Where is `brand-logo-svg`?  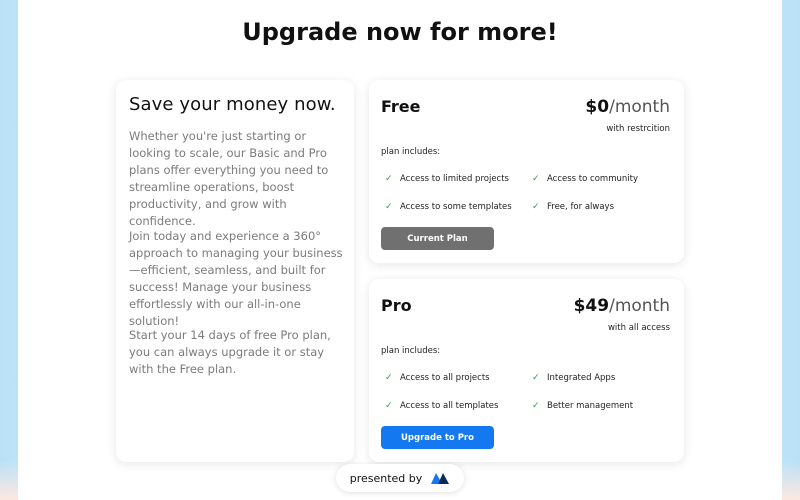
brand-logo-svg is located at coordinates (440, 478).